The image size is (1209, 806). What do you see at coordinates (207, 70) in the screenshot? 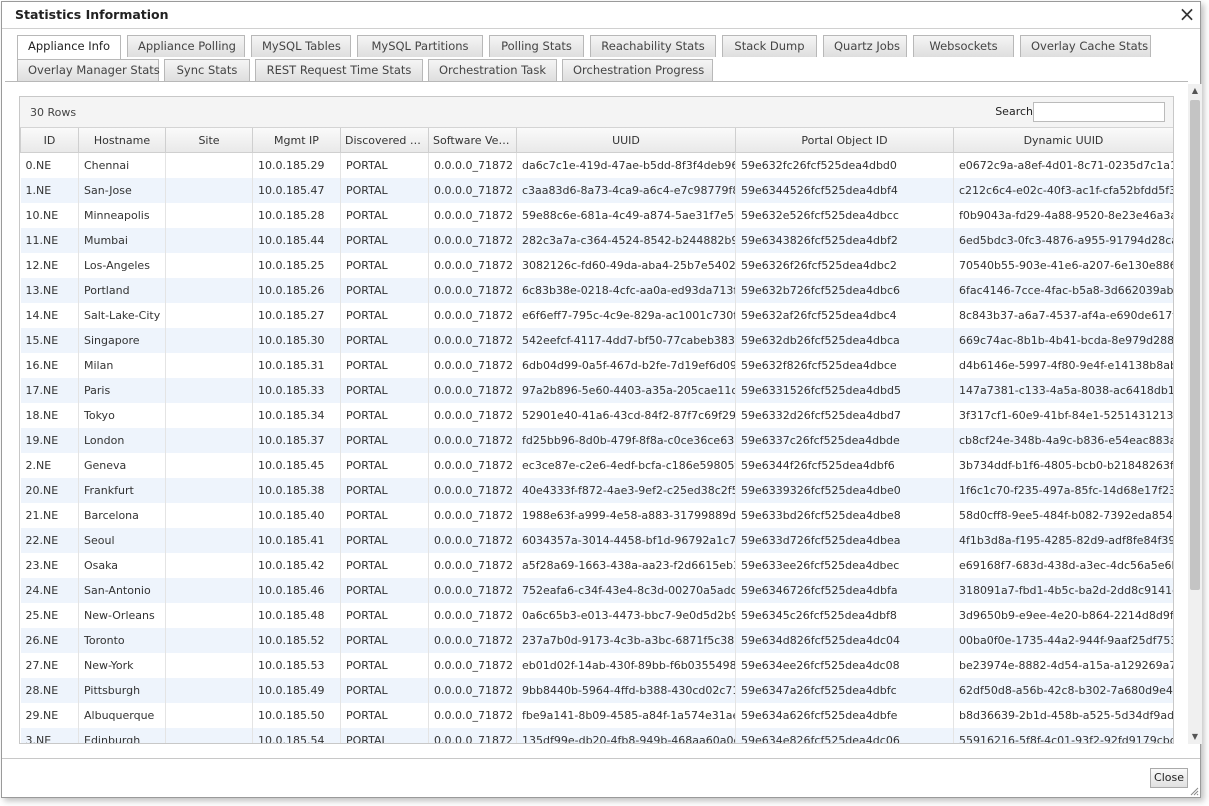
I see `tab-sync-stats: Sync Stats` at bounding box center [207, 70].